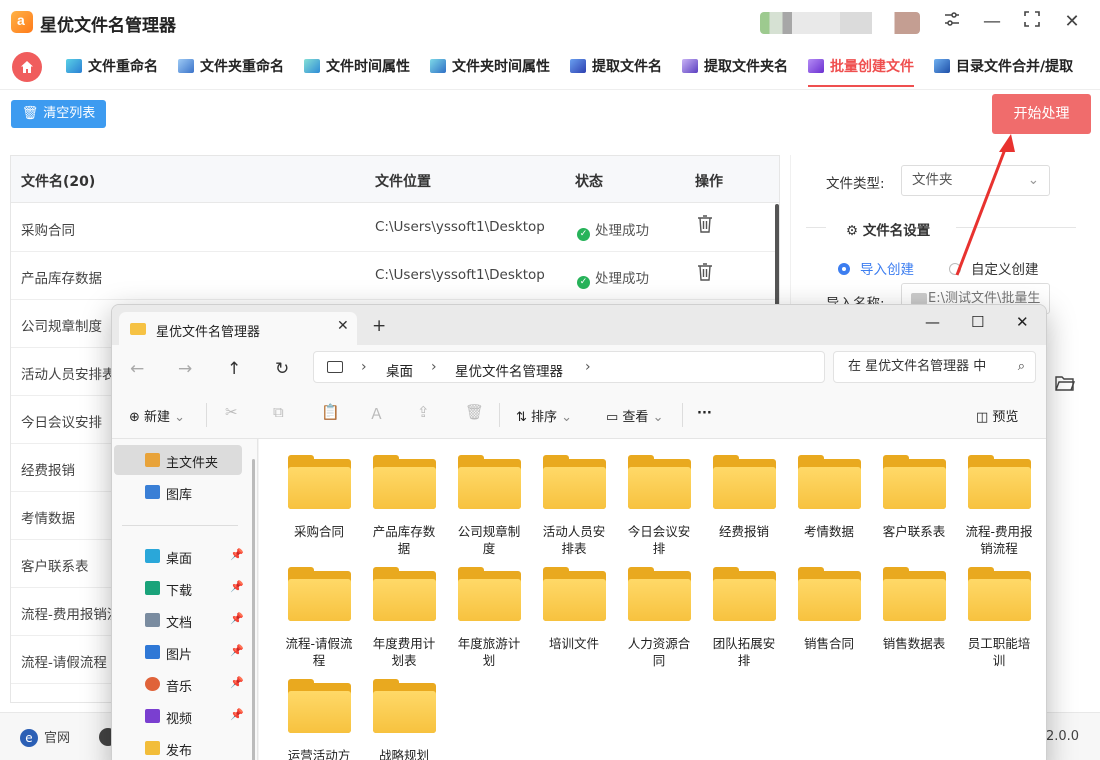 This screenshot has height=760, width=1100. I want to click on more-options-button: ···, so click(704, 413).